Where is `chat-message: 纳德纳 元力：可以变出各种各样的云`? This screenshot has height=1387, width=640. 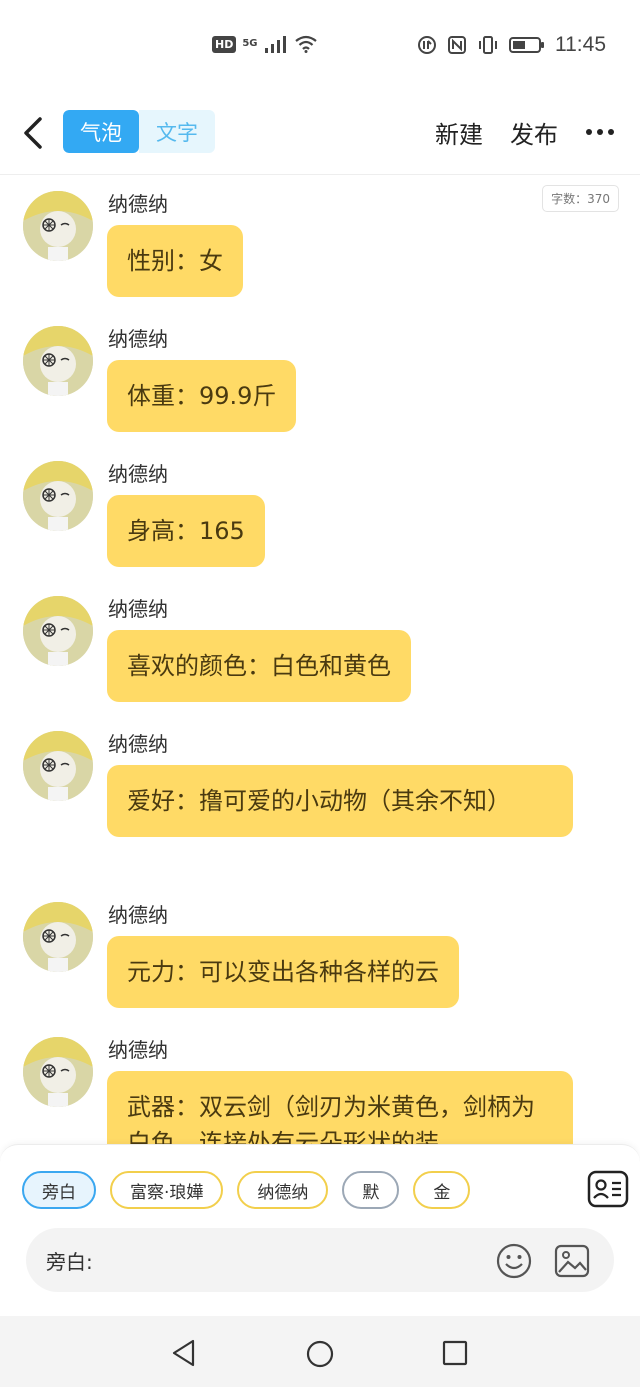 chat-message: 纳德纳 元力：可以变出各种各样的云 is located at coordinates (320, 952).